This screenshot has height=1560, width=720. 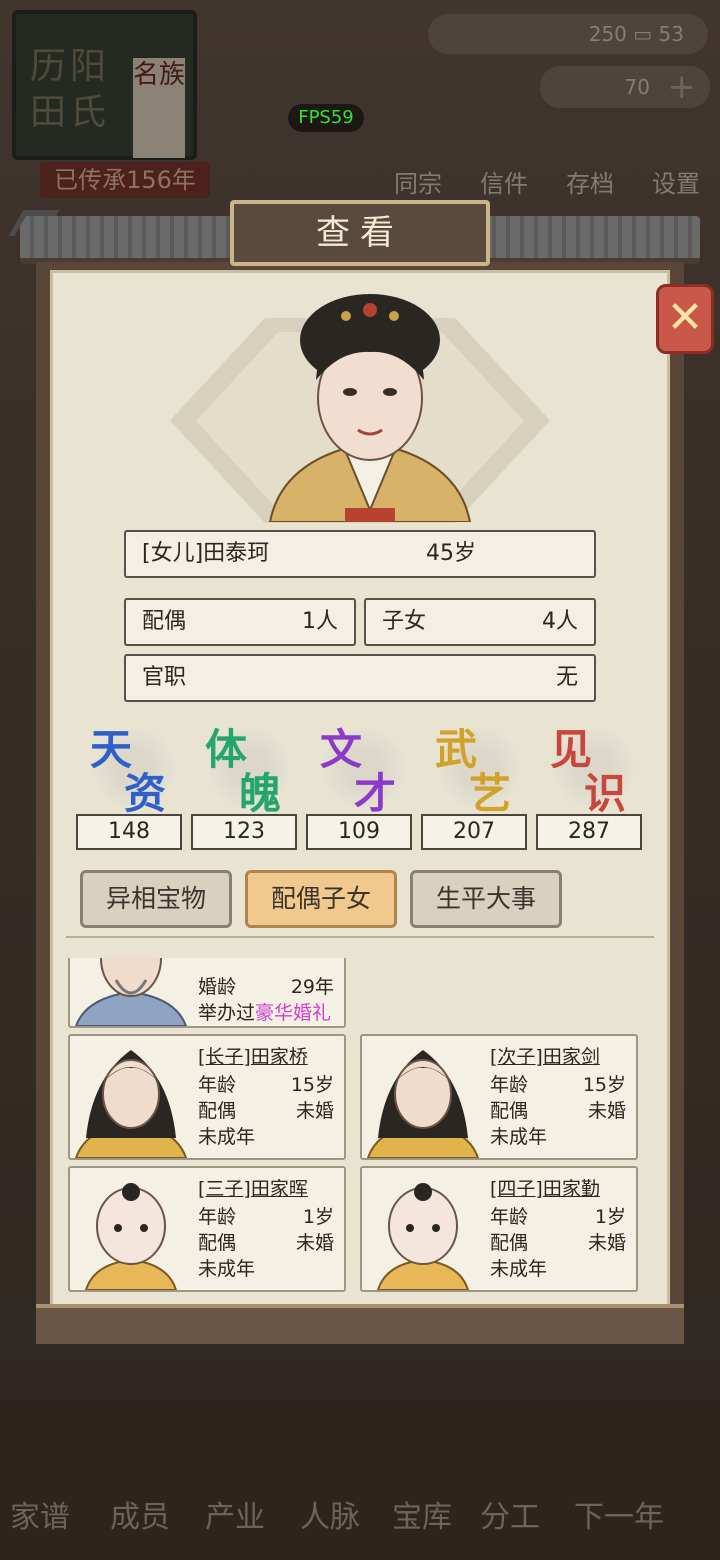 I want to click on spouse-card: 婚龄 29年 举办过豪华婚礼, so click(x=207, y=993).